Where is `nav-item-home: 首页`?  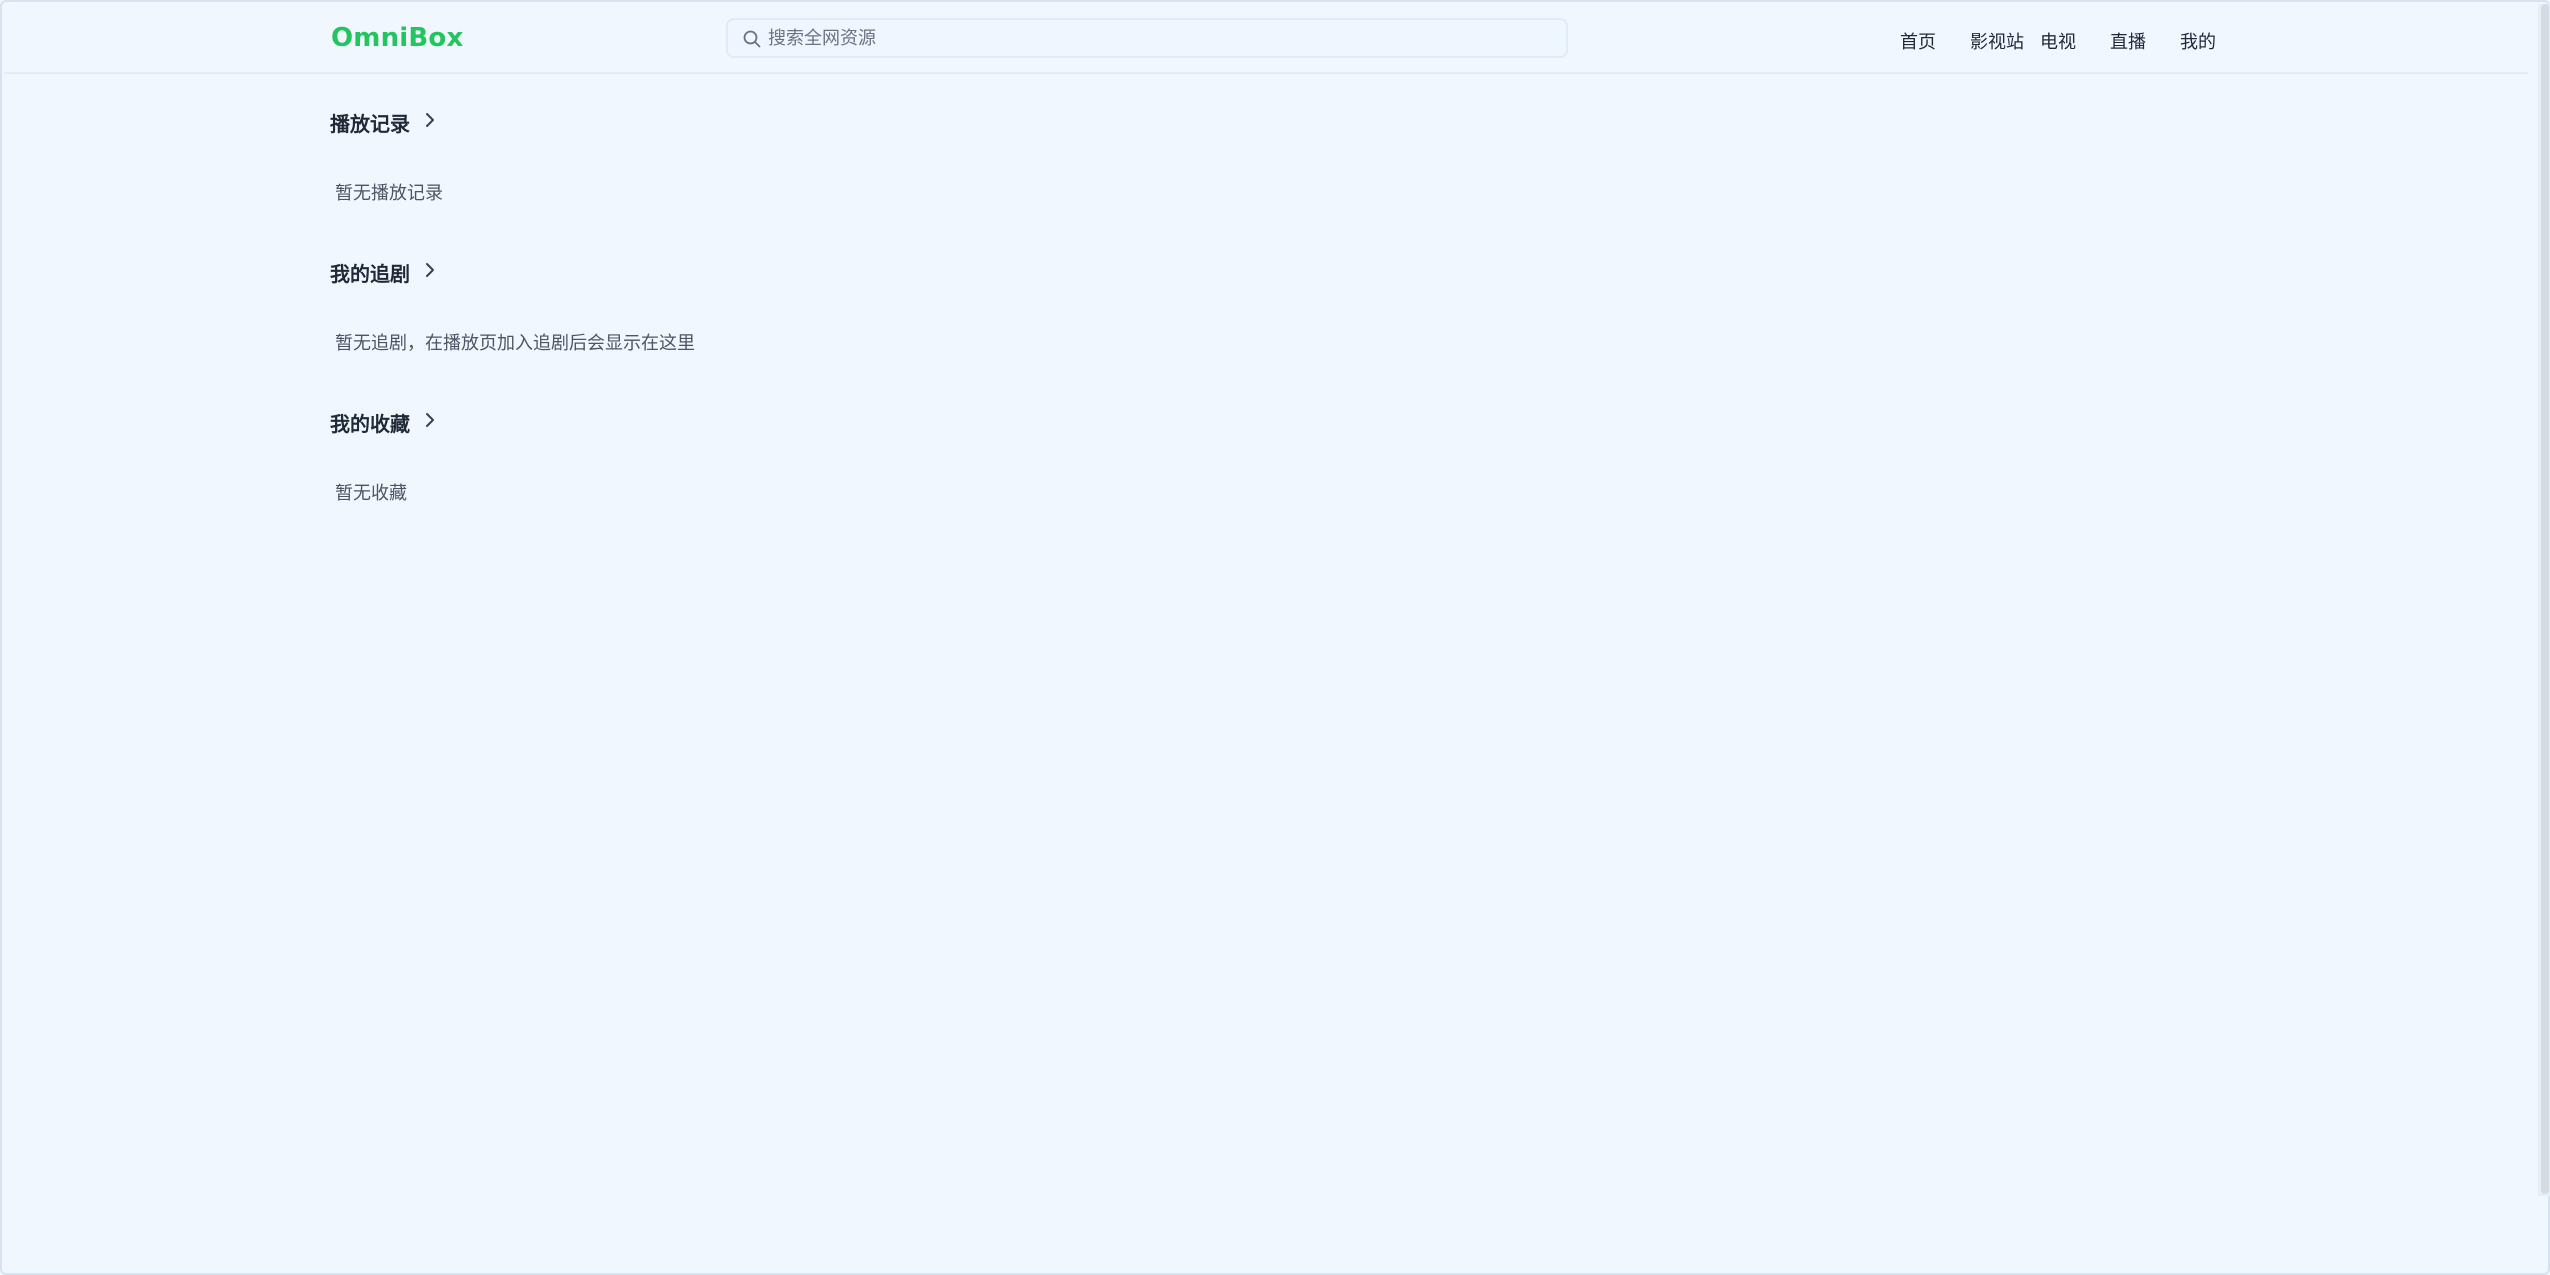
nav-item-home: 首页 is located at coordinates (1918, 41).